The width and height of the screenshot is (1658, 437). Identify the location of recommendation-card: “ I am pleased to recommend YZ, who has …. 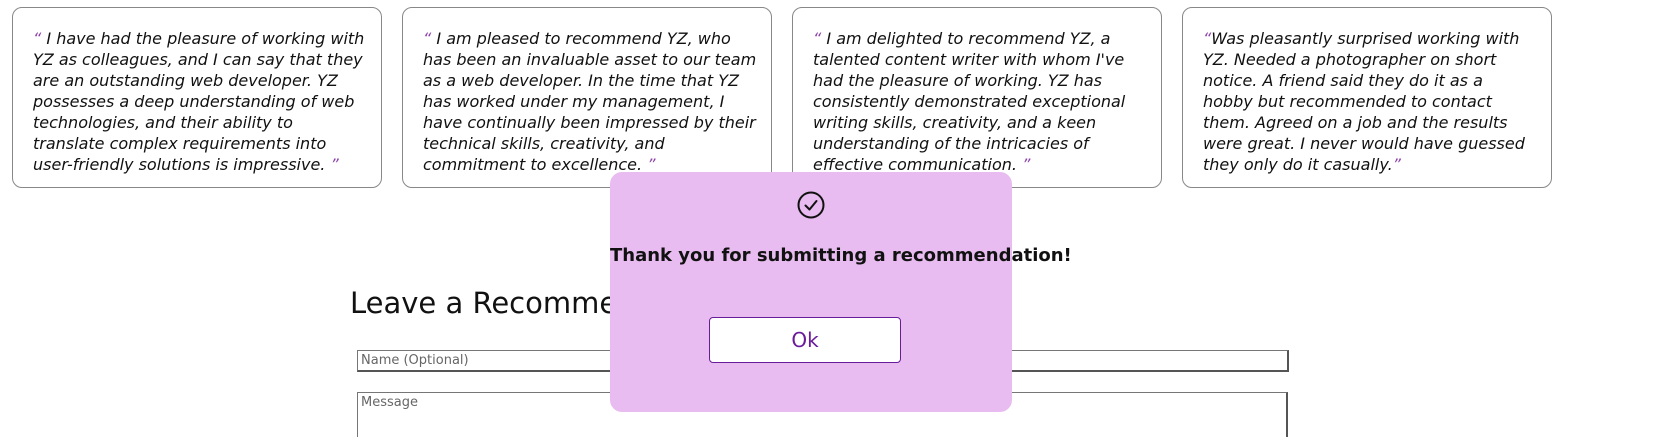
(587, 97).